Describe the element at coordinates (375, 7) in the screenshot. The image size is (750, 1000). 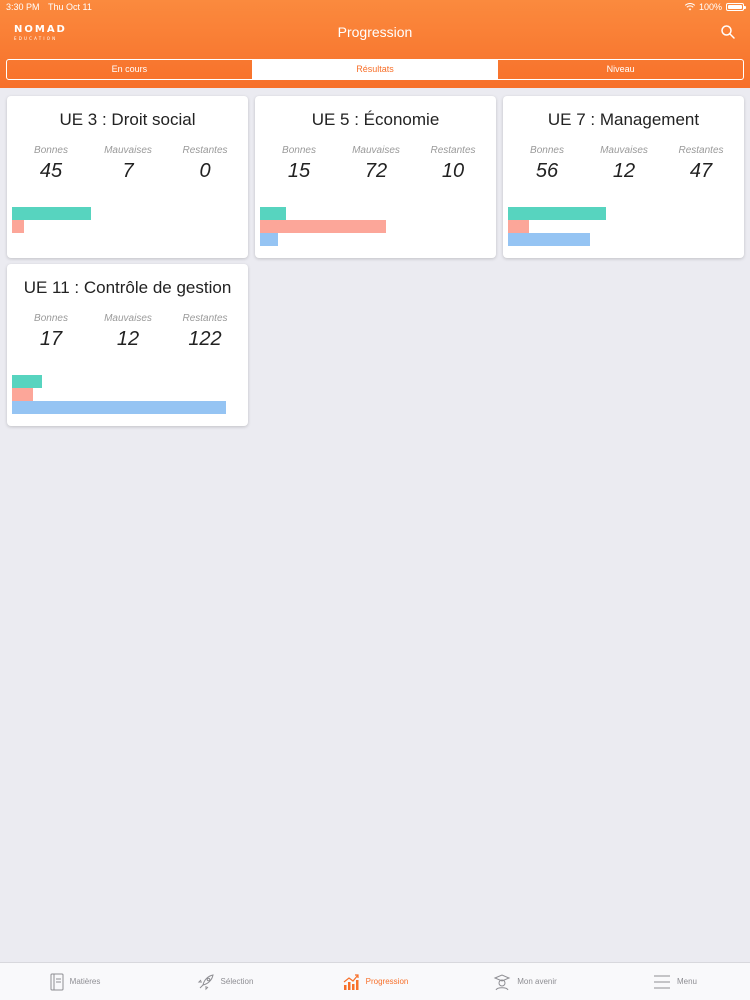
I see `status-bar: 3:30 PM Thu Oct 11 100%` at that location.